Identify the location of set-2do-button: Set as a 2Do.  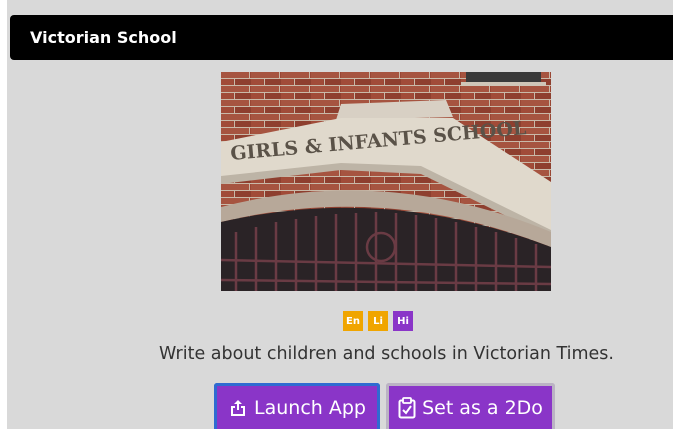
(470, 406).